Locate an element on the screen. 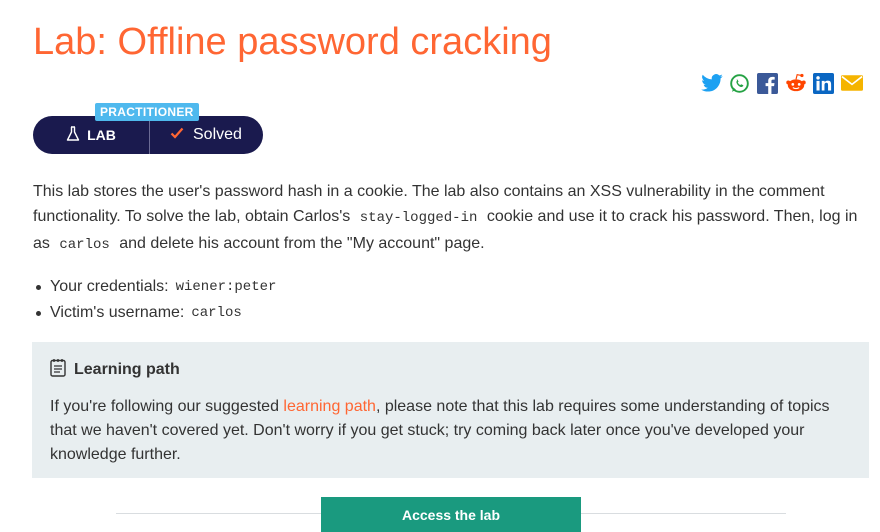 The image size is (880, 532). linkedin-icon is located at coordinates (823, 83).